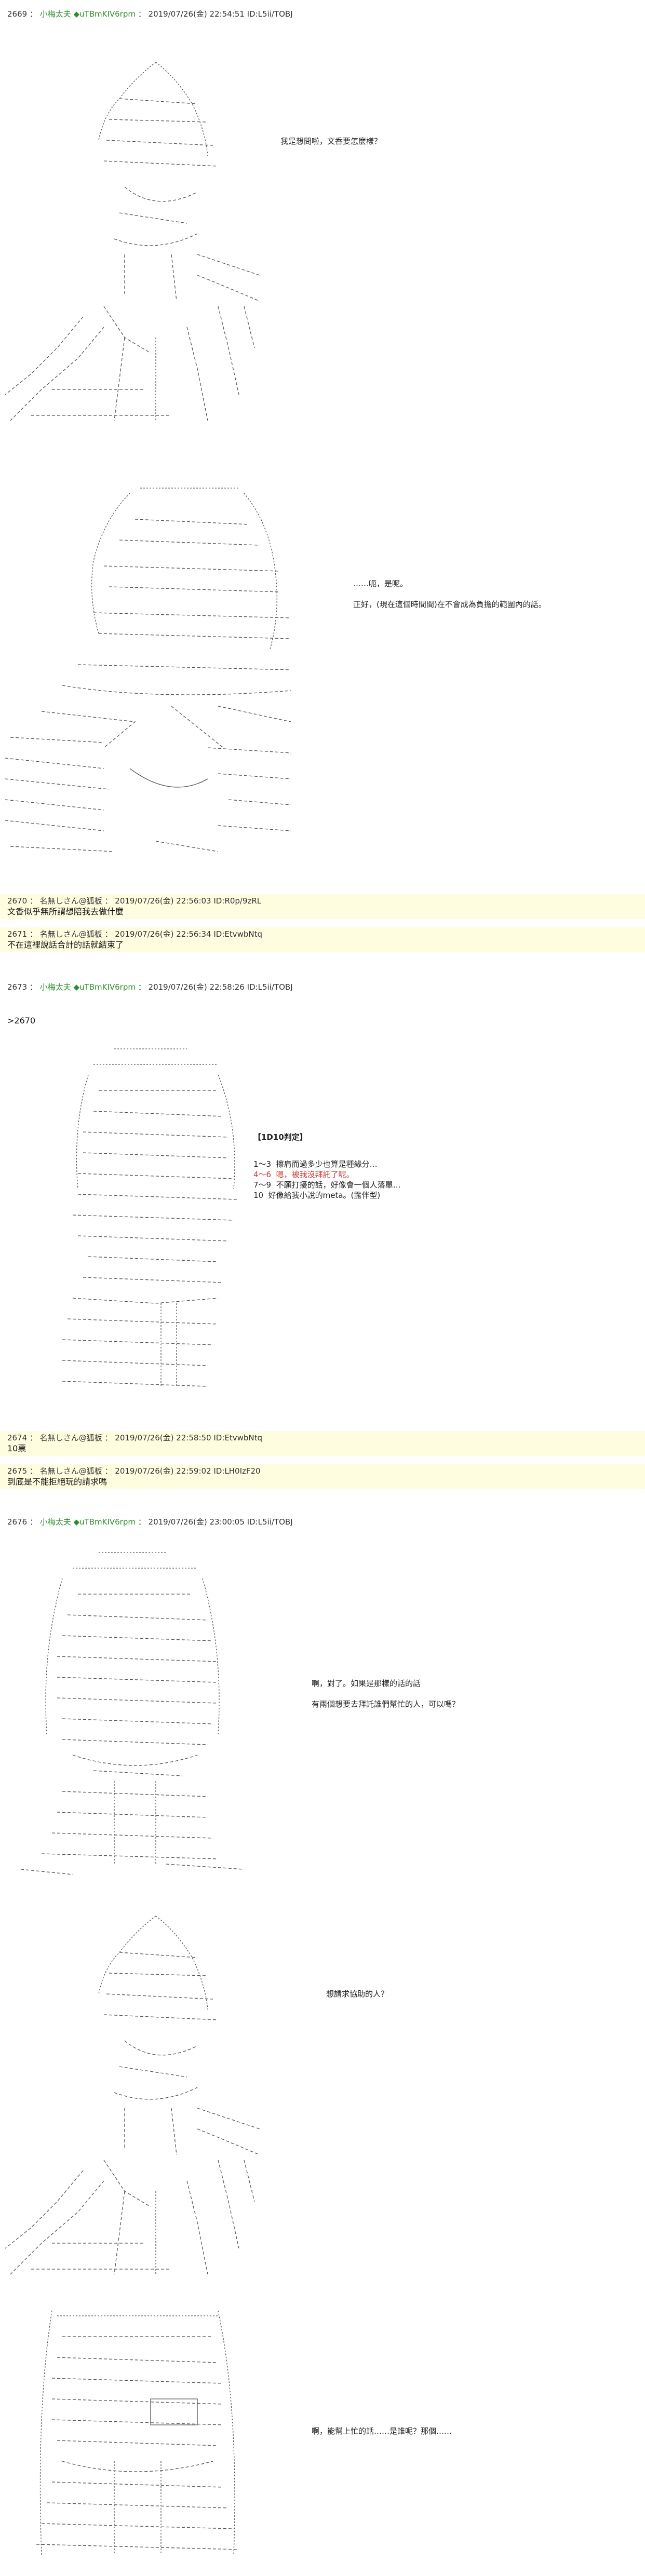  Describe the element at coordinates (280, 1137) in the screenshot. I see `dice-roll-title: 【1D10判定】` at that location.